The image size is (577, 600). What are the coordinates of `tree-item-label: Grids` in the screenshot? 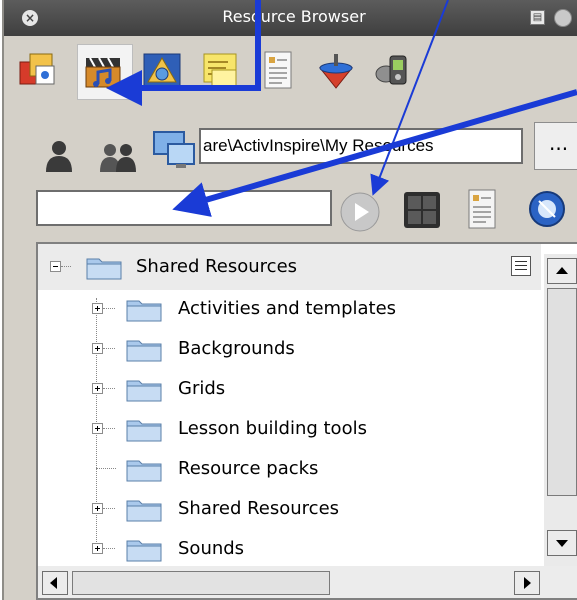 It's located at (202, 388).